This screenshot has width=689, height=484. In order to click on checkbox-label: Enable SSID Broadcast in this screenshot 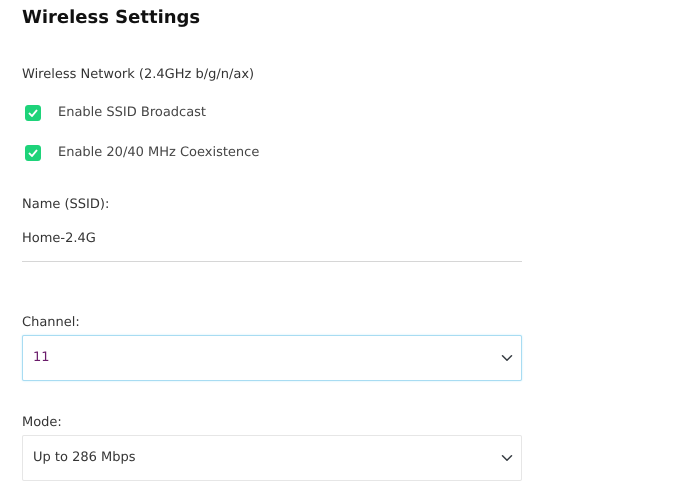, I will do `click(132, 113)`.